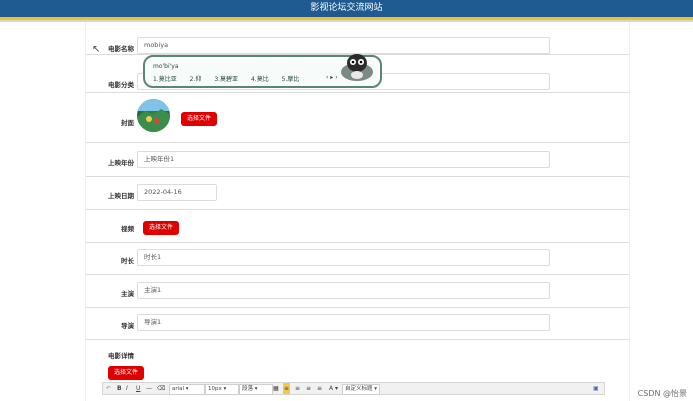 The height and width of the screenshot is (401, 693). I want to click on ime-candidate-list: 1.莫比亚 2.仰 3.莫碧亚 4.莫比 5.摩比, so click(231, 78).